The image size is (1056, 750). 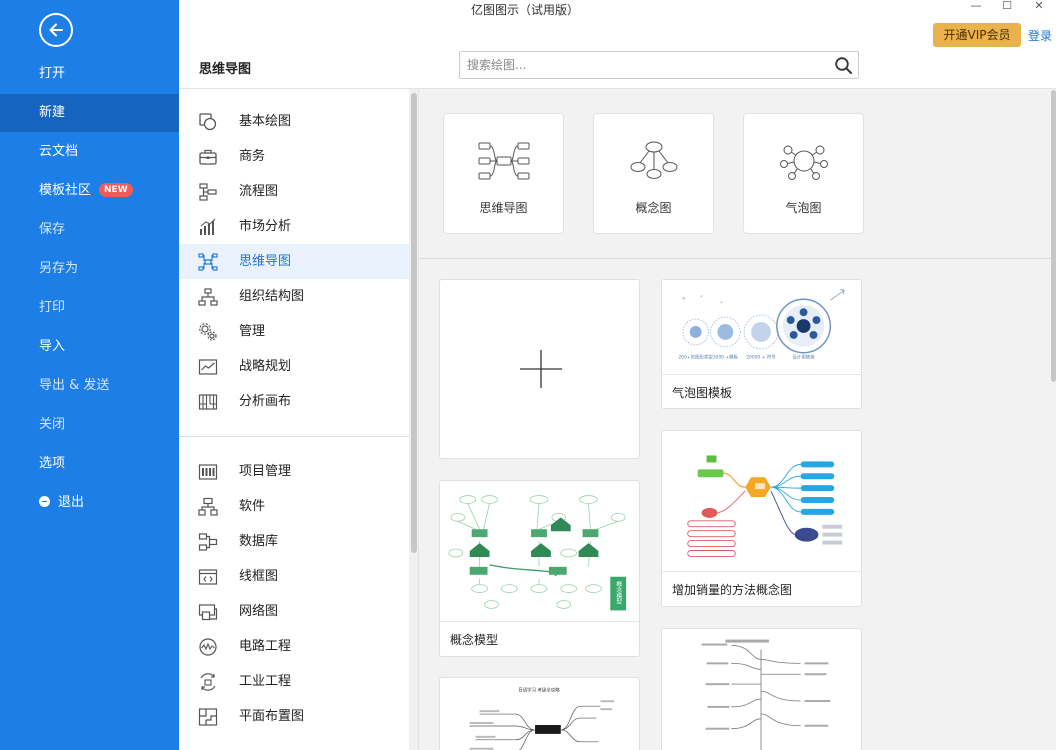 I want to click on arrow-left-icon, so click(x=56, y=30).